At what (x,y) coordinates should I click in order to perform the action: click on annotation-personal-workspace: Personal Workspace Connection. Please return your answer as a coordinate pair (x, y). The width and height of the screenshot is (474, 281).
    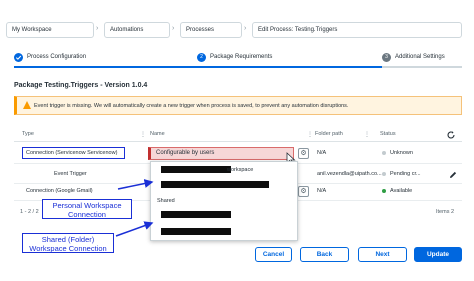
    Looking at the image, I should click on (87, 209).